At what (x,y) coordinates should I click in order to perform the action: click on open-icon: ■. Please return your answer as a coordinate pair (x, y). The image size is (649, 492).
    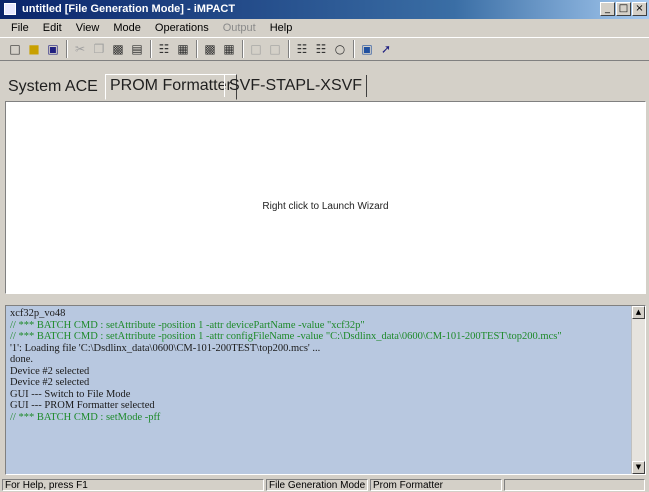
    Looking at the image, I should click on (34, 49).